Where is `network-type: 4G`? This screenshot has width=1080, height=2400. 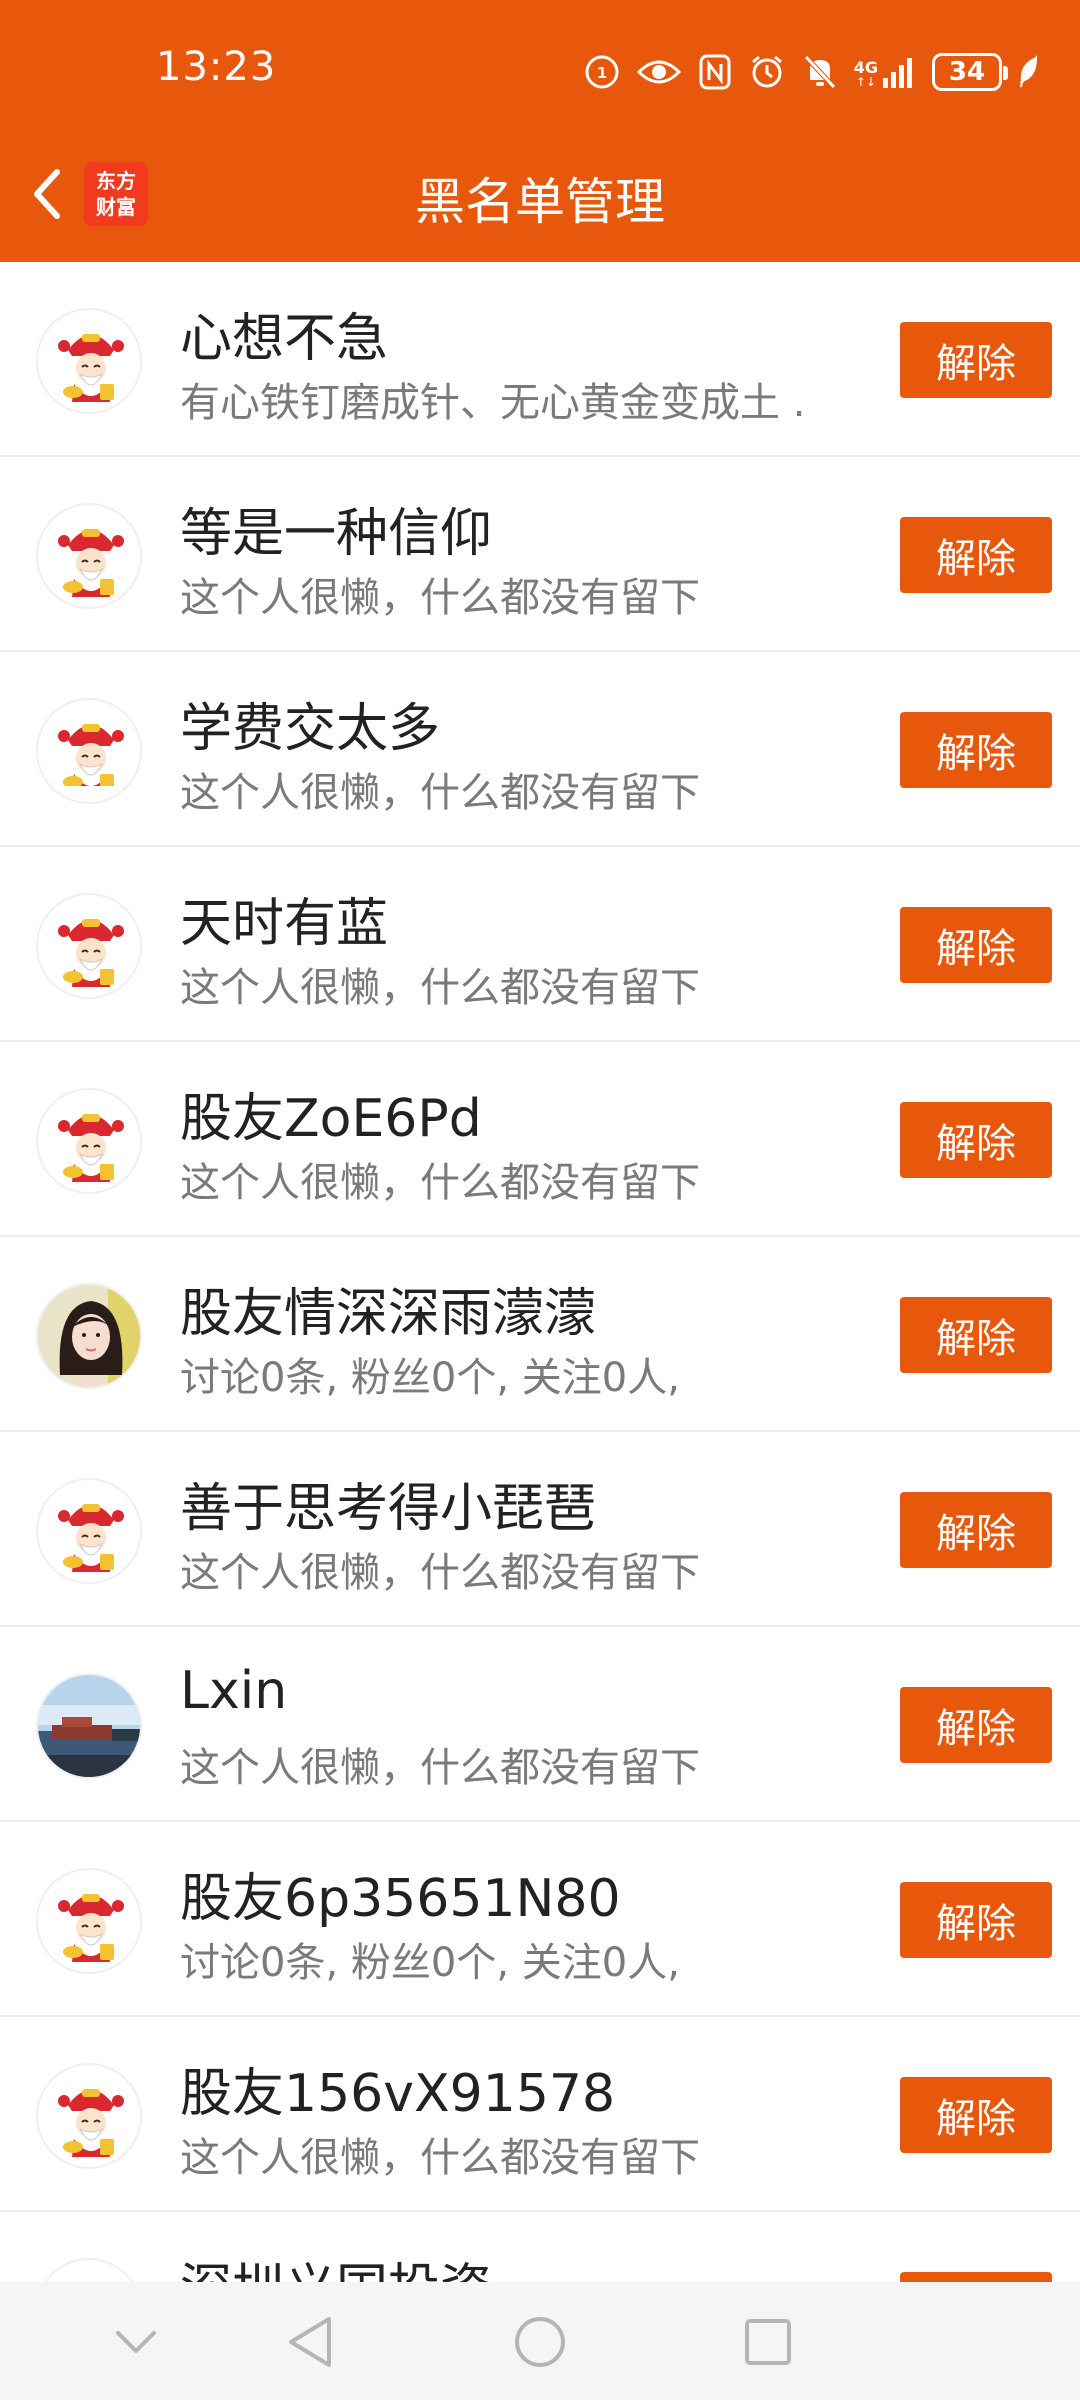
network-type: 4G is located at coordinates (865, 67).